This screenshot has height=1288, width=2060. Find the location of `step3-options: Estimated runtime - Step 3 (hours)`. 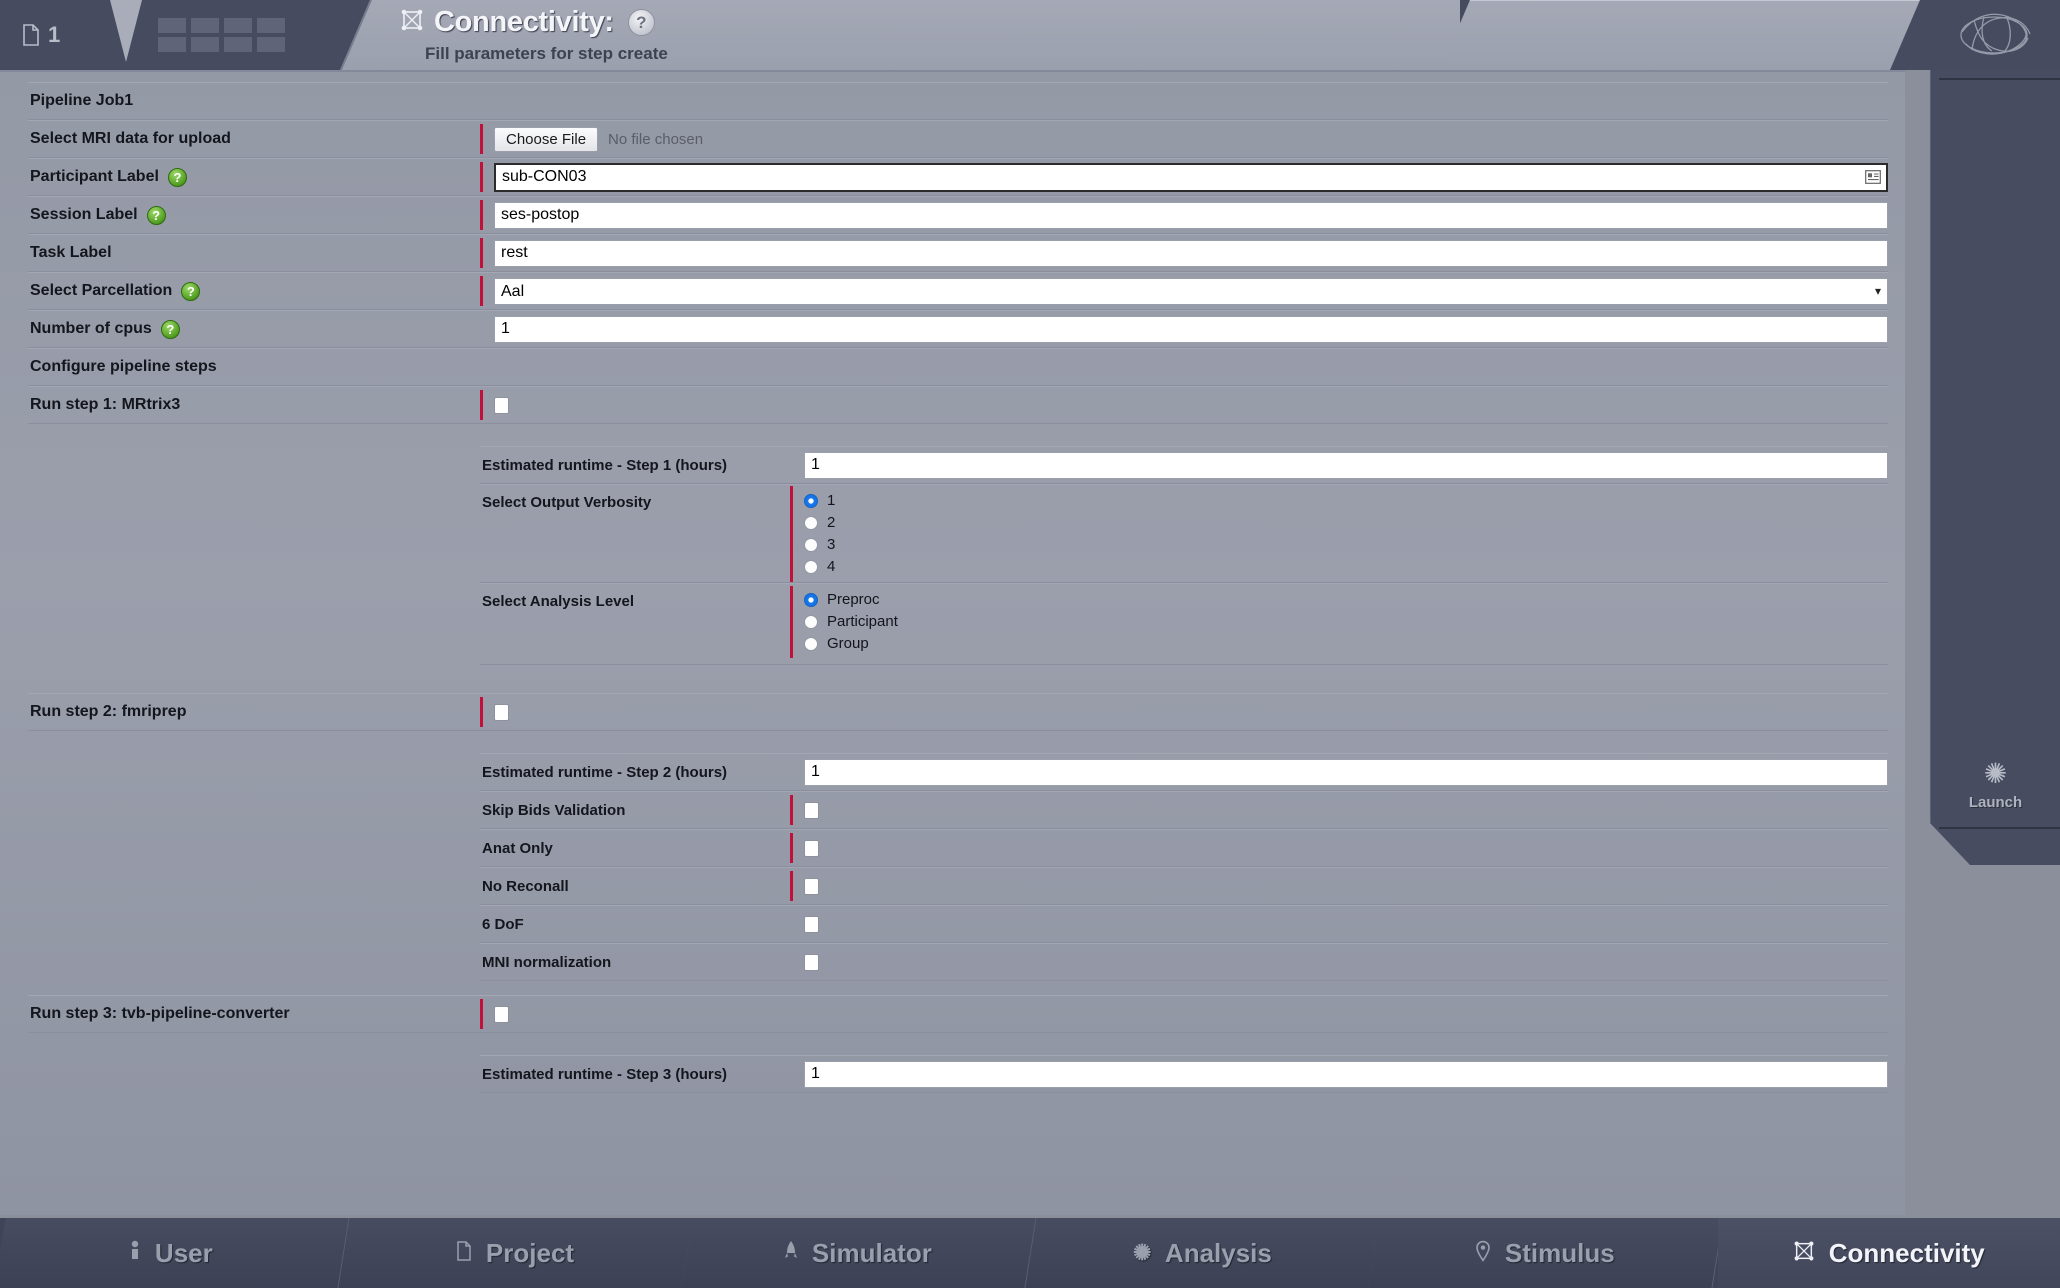

step3-options: Estimated runtime - Step 3 (hours) is located at coordinates (1184, 1074).